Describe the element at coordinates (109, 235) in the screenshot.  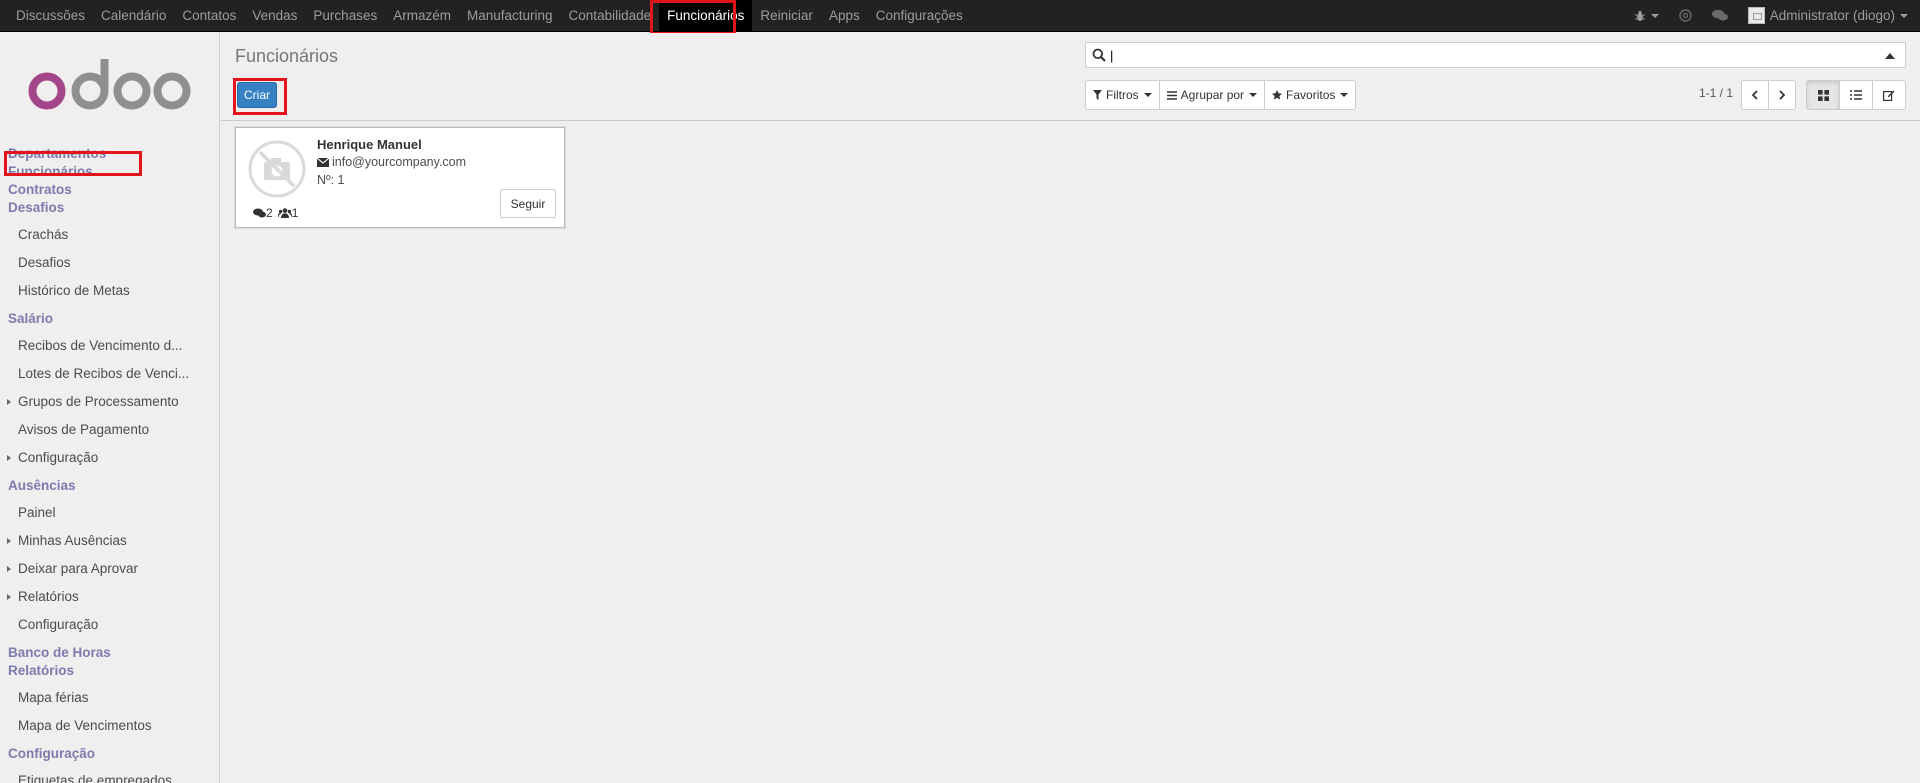
I see `sidebar-item-crachas: Crachás` at that location.